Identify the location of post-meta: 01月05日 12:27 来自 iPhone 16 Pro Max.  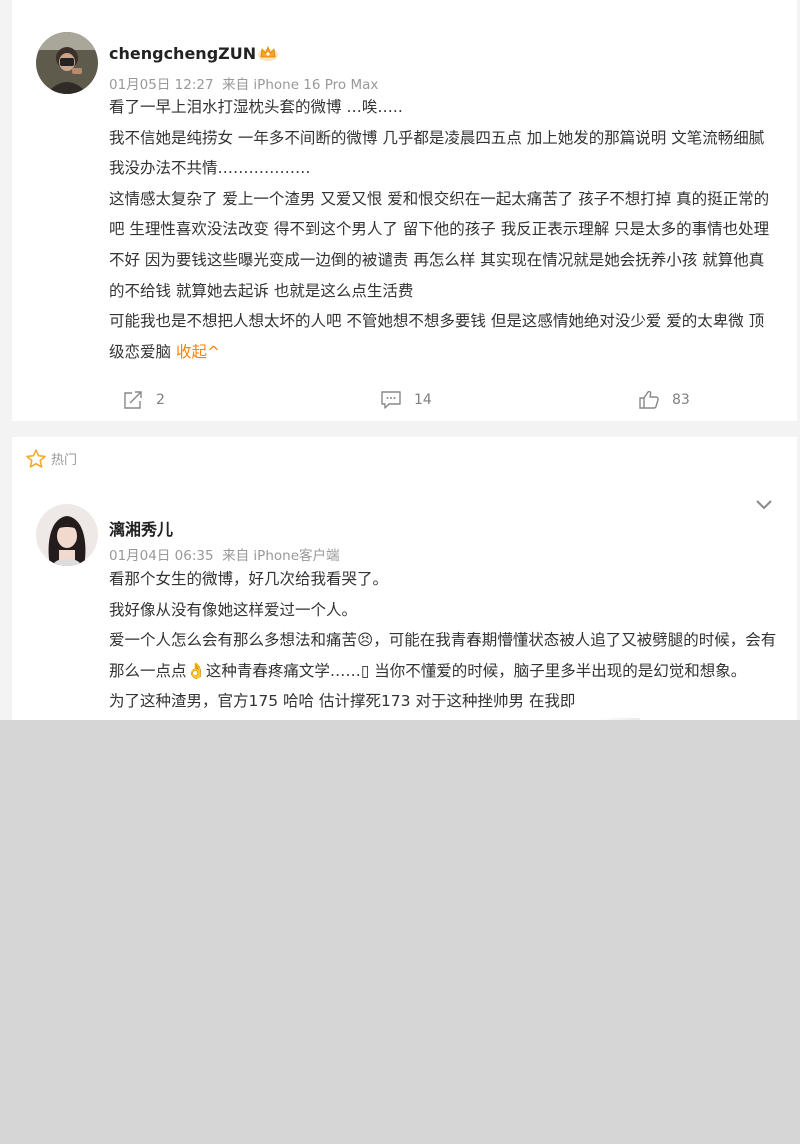
(244, 85).